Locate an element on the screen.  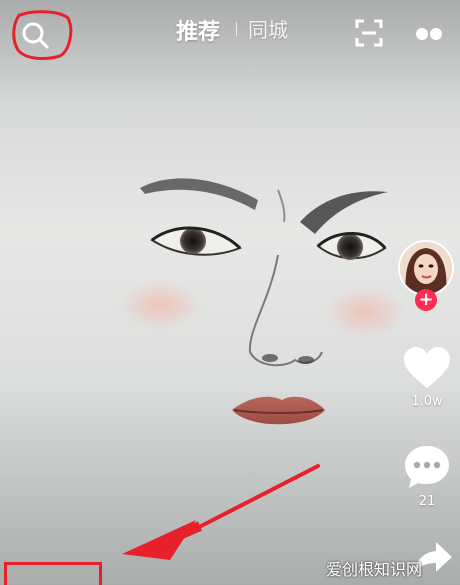
tab-same-city: 同城 is located at coordinates (268, 28).